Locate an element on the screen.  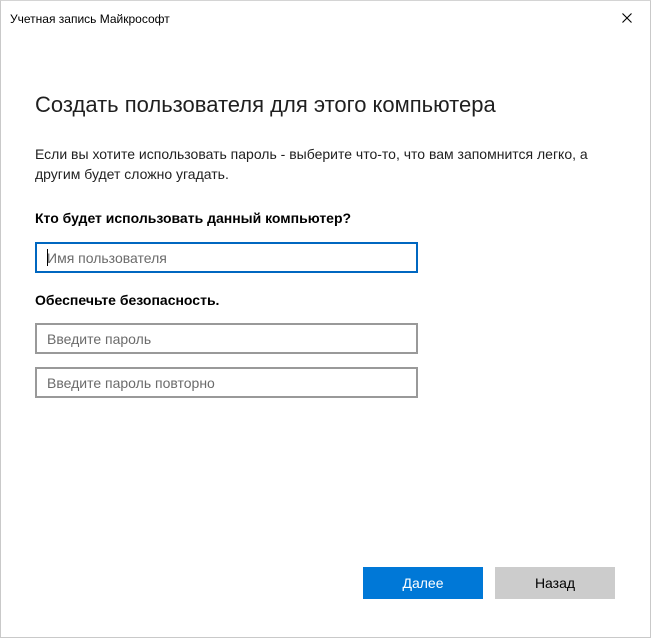
back-button: Назад is located at coordinates (555, 583).